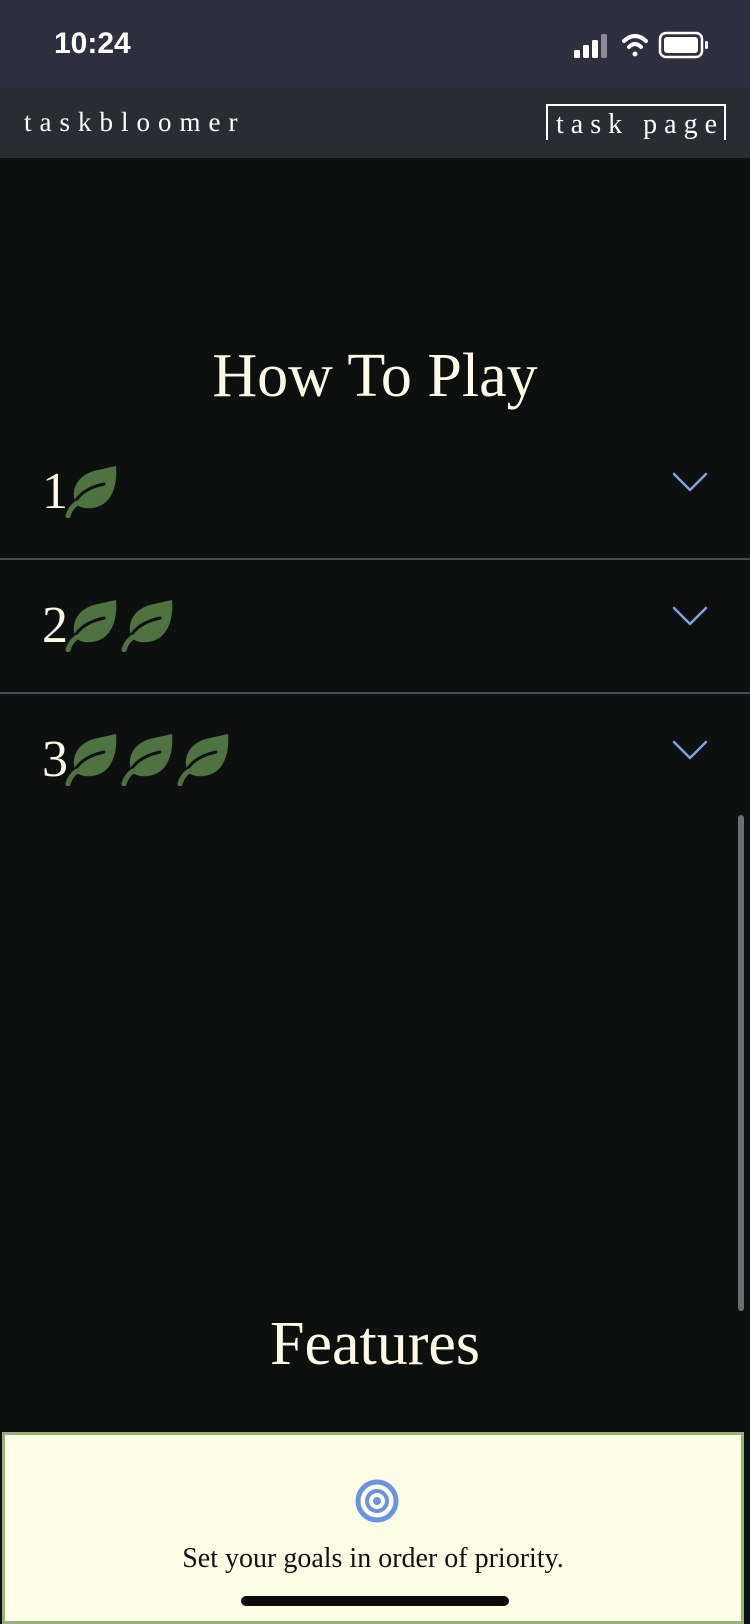 The width and height of the screenshot is (750, 1624). I want to click on brand-logo: taskbloomer, so click(134, 122).